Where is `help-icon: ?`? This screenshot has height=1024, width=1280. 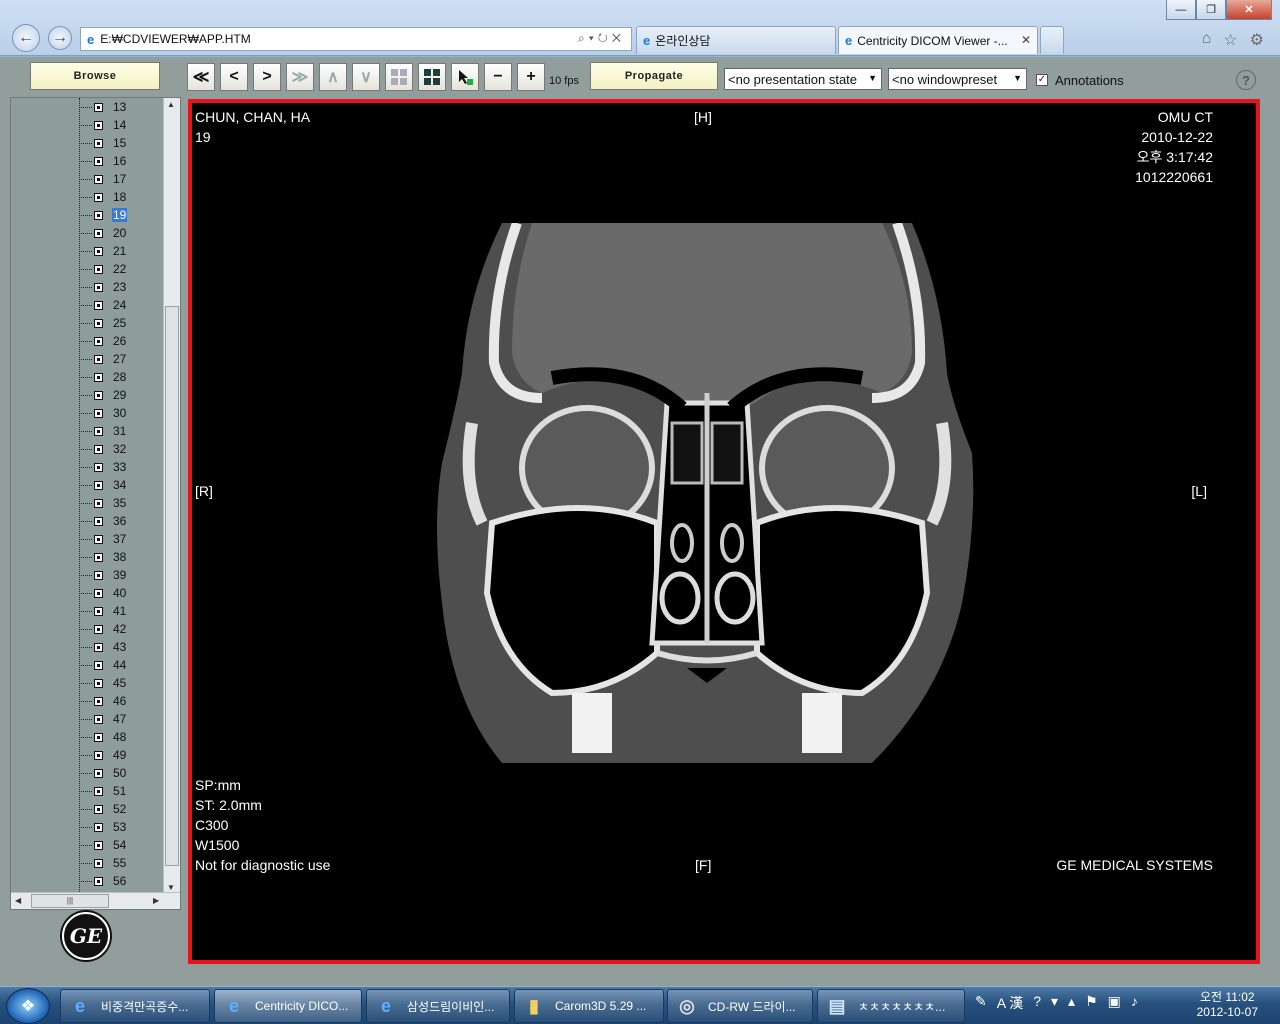
help-icon: ? is located at coordinates (1246, 80).